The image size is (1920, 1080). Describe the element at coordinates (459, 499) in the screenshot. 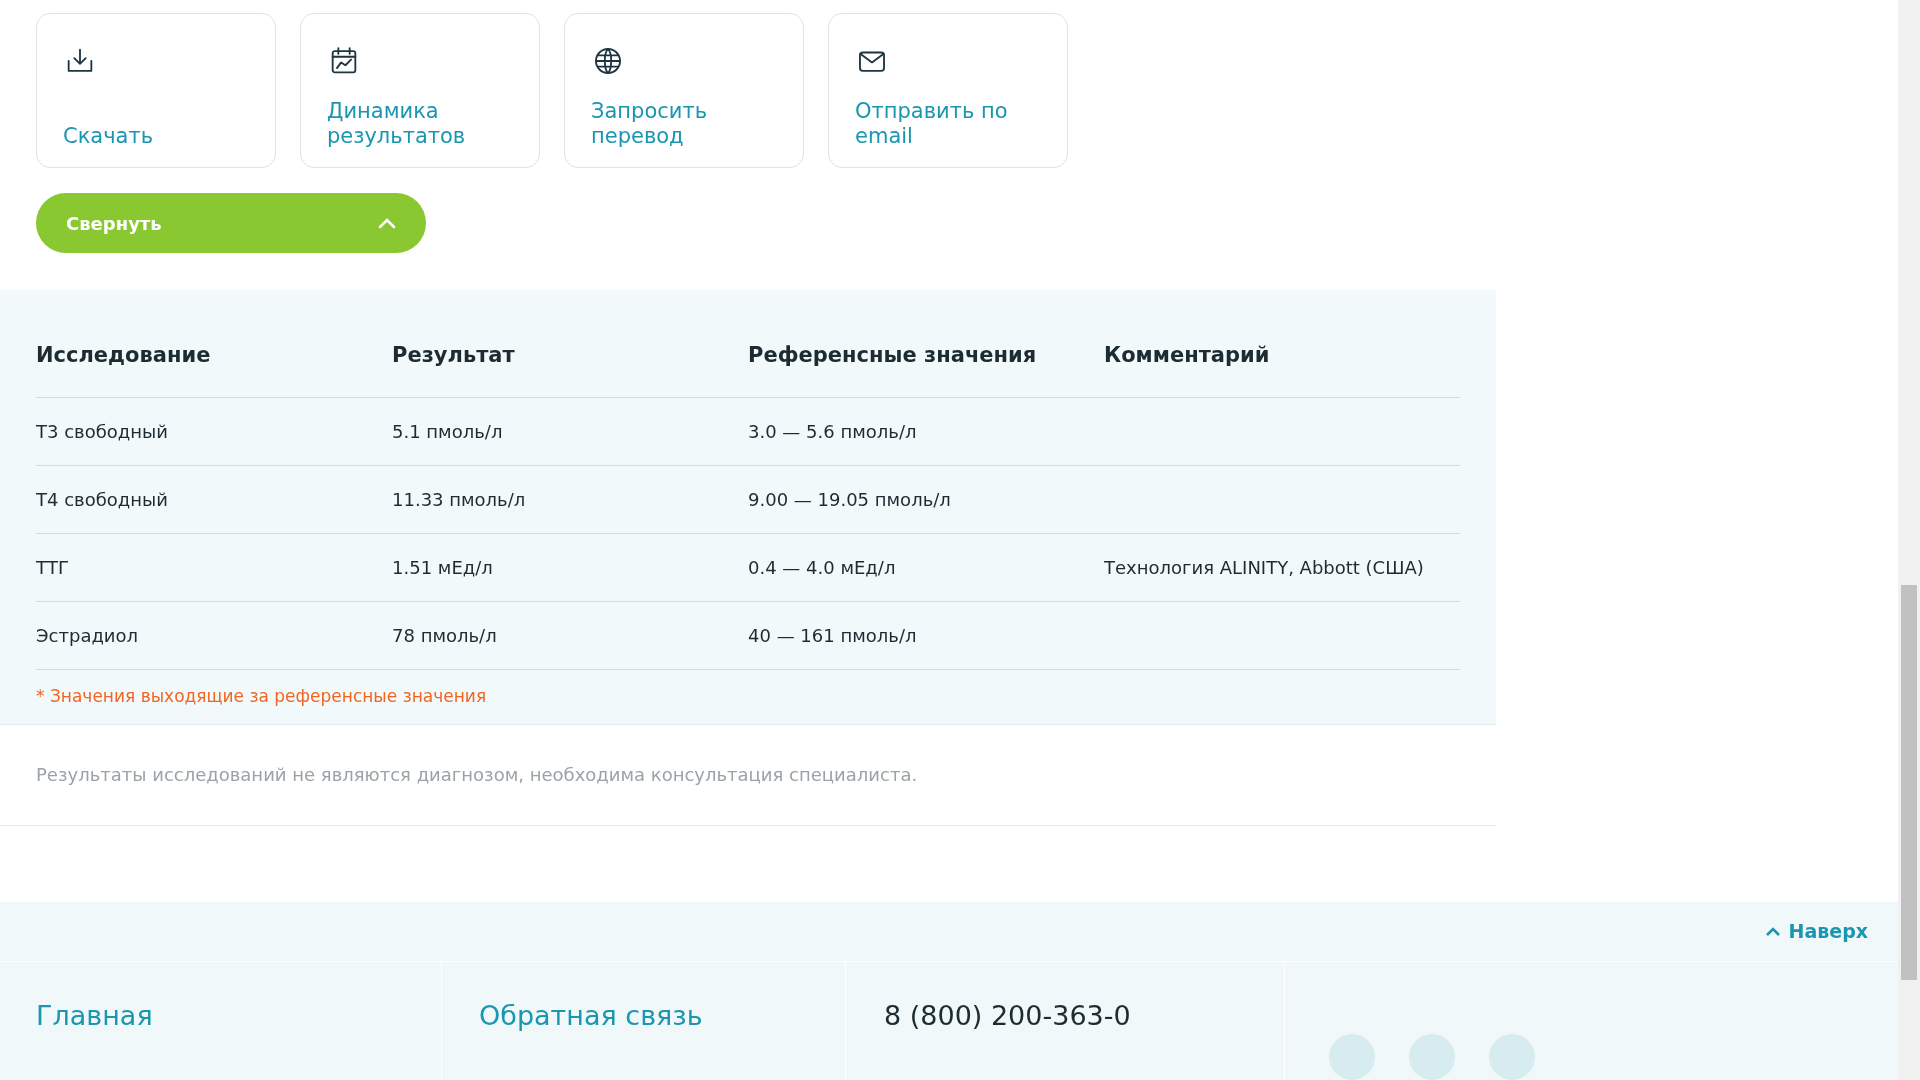

I see `table-cell: 11.33 пмоль/л` at that location.